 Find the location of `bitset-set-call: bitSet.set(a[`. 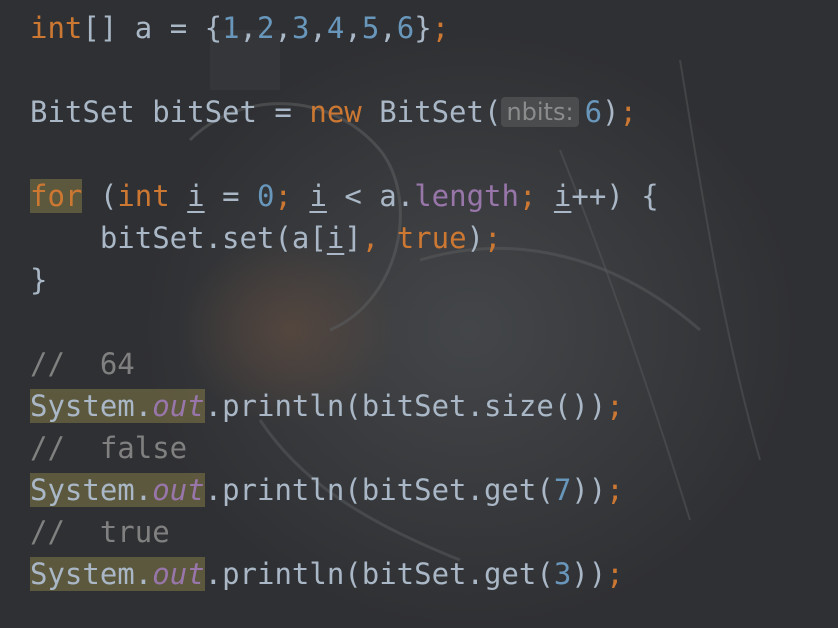

bitset-set-call: bitSet.set(a[ is located at coordinates (213, 238).